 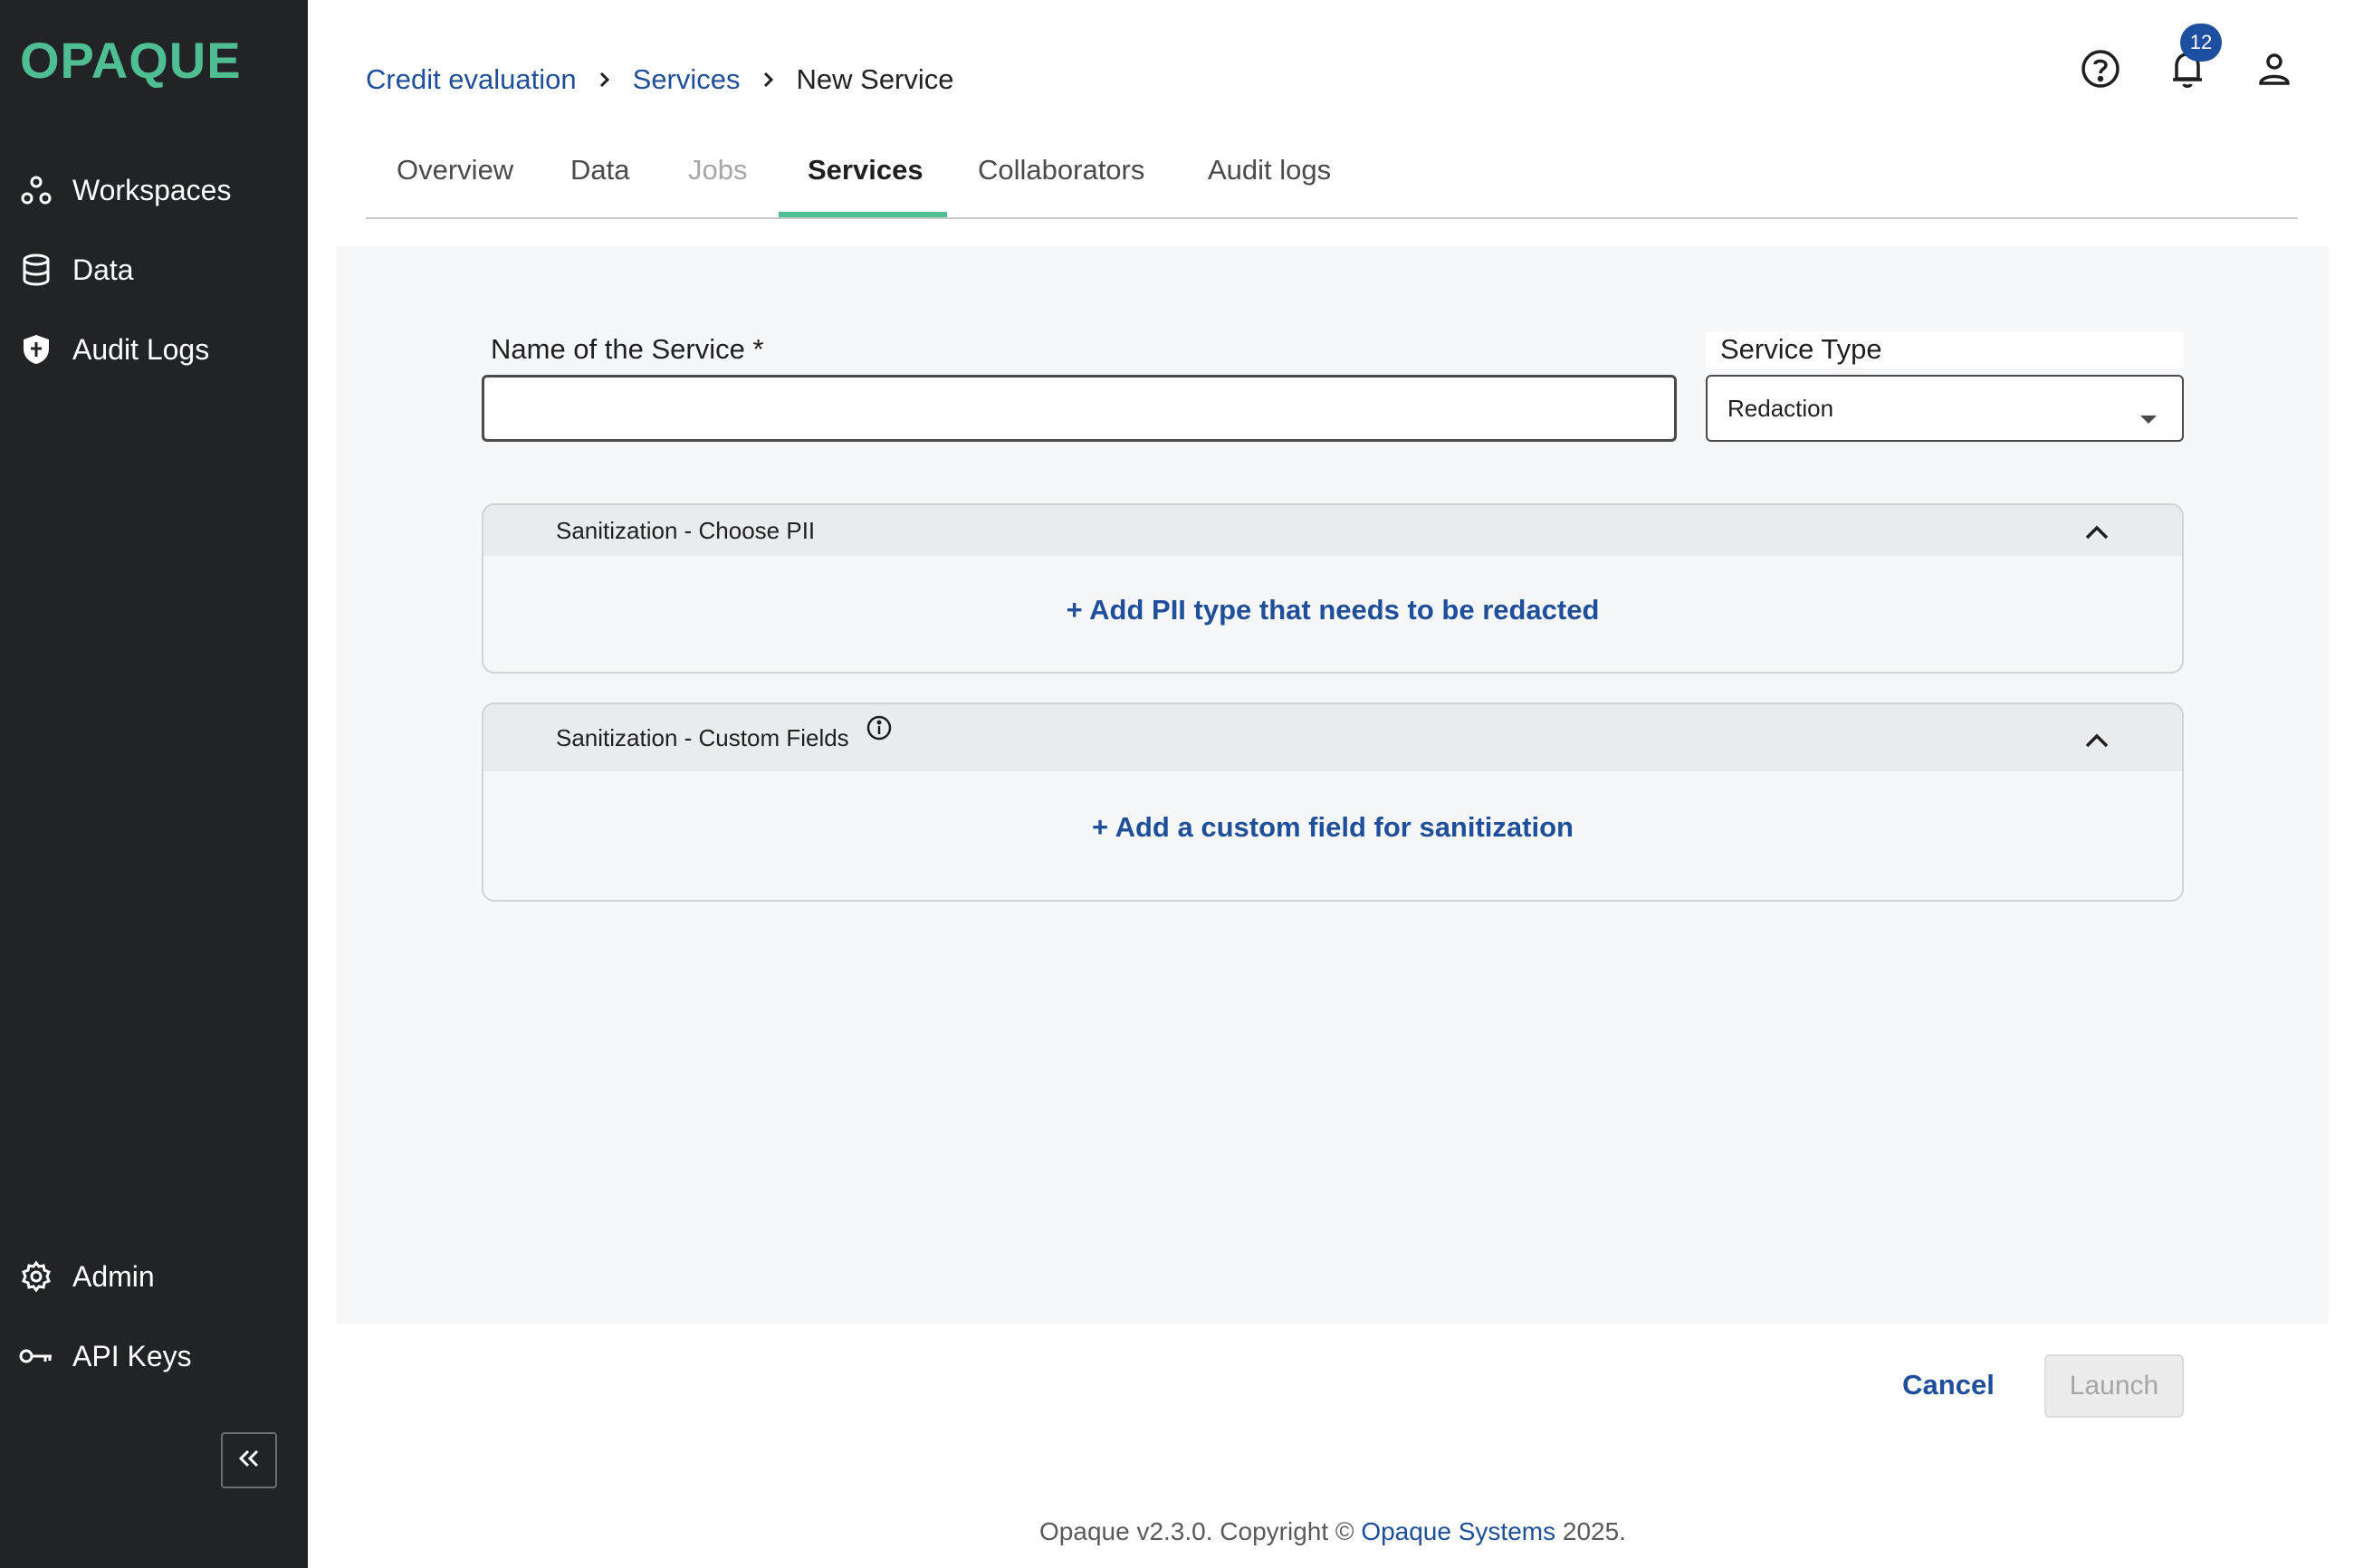 What do you see at coordinates (1948, 1385) in the screenshot?
I see `cancel-button: Cancel` at bounding box center [1948, 1385].